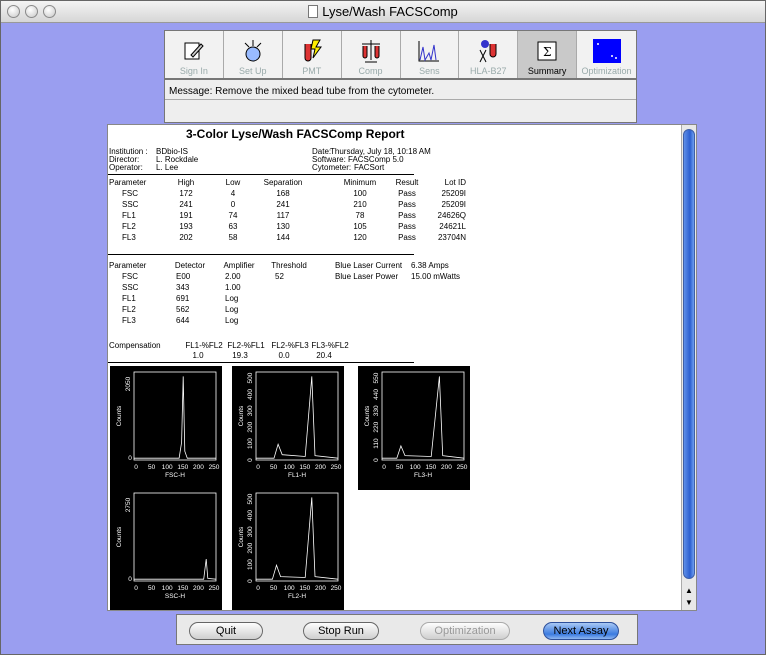  Describe the element at coordinates (283, 226) in the screenshot. I see `results-cell: 130` at that location.